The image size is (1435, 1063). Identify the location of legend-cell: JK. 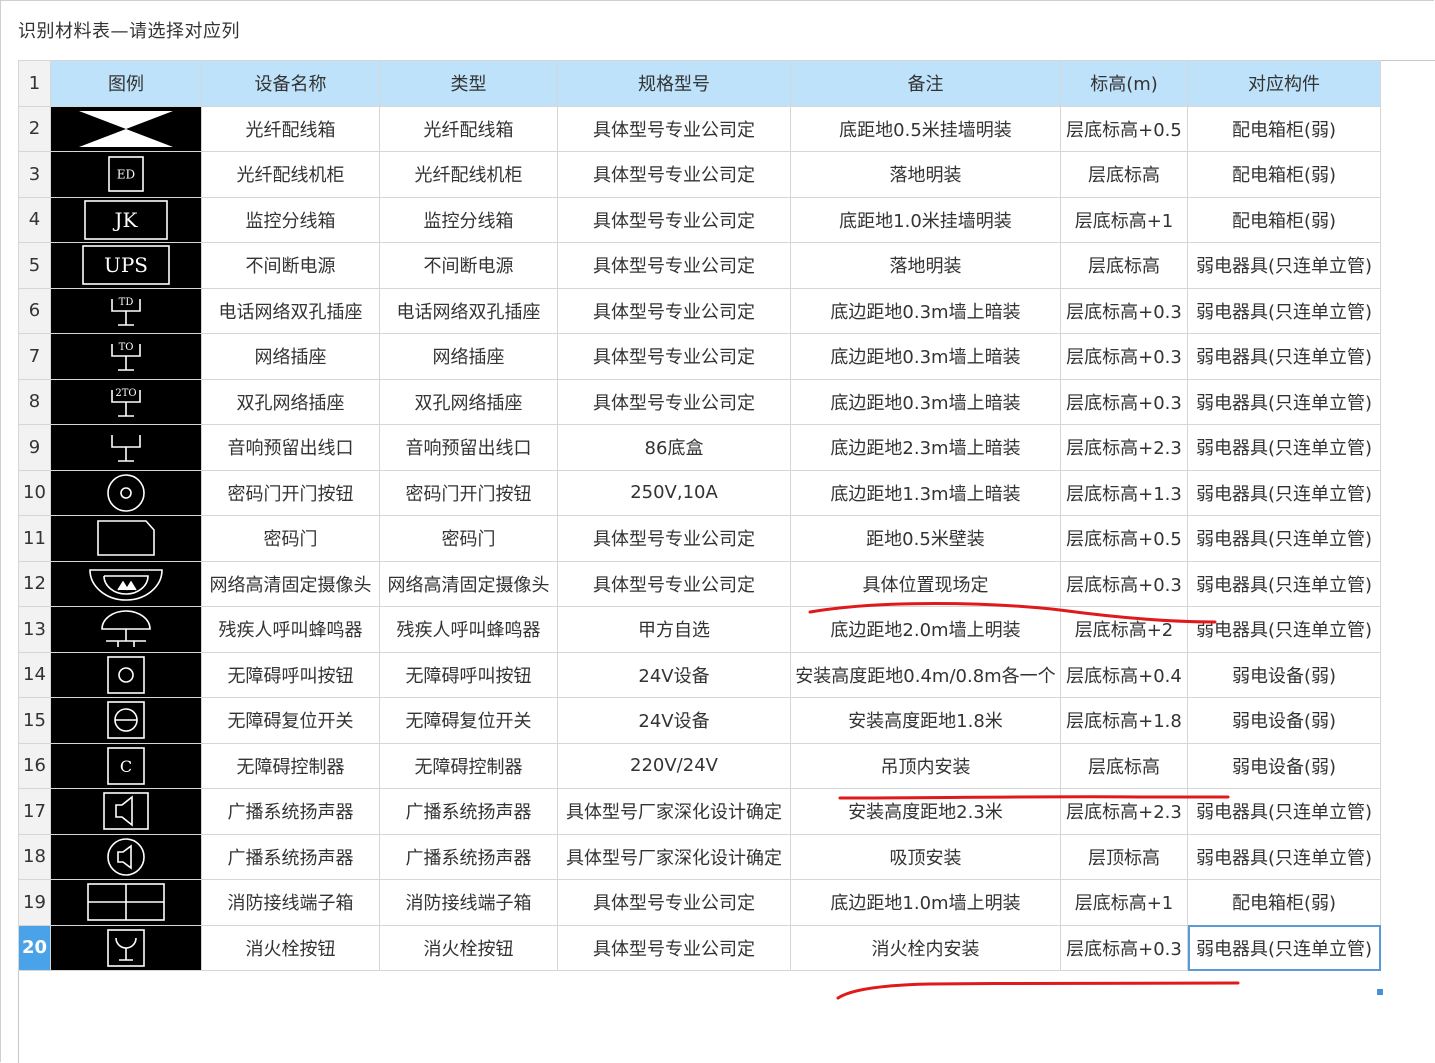
(126, 219).